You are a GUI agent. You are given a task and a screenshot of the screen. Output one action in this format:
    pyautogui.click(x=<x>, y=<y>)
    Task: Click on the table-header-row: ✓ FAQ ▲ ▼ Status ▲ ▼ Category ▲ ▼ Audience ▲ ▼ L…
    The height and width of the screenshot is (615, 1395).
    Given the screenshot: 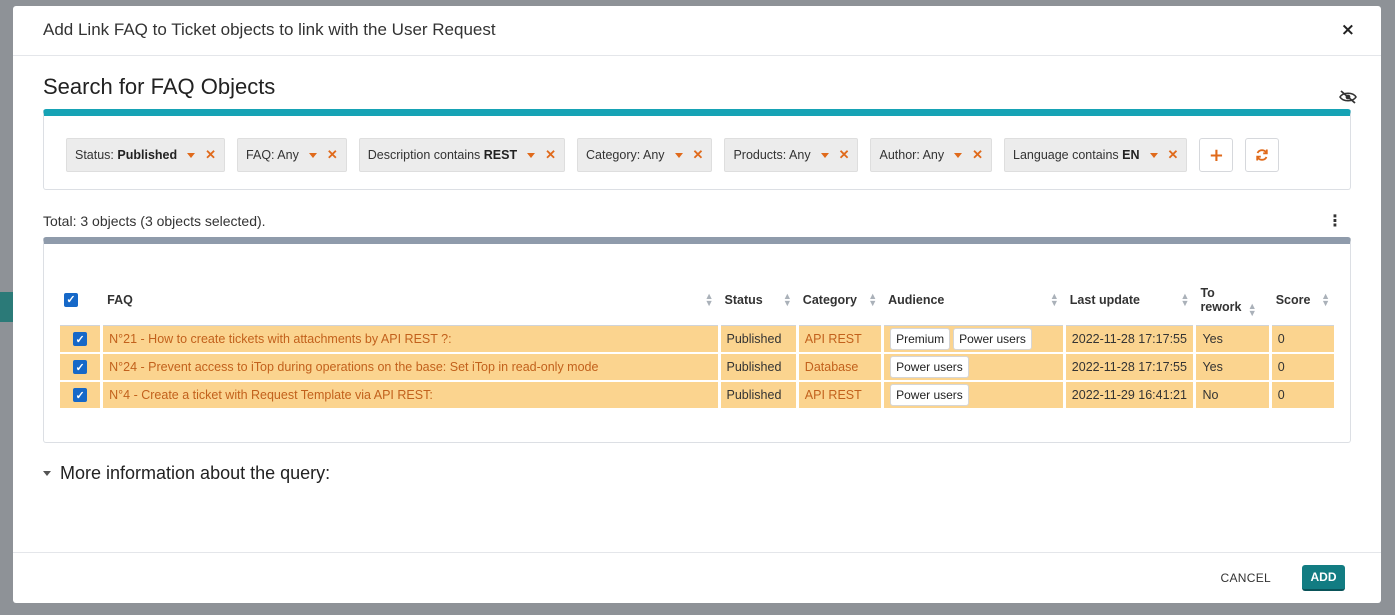 What is the action you would take?
    pyautogui.click(x=697, y=300)
    